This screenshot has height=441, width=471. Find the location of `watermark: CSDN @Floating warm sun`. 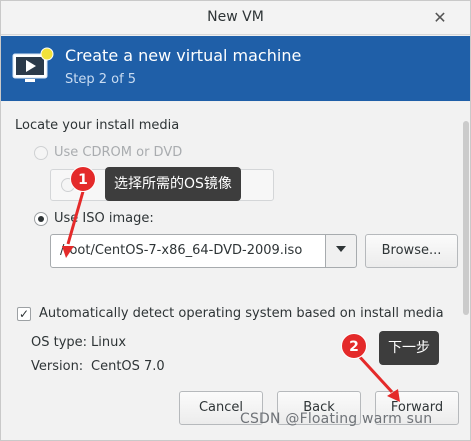

watermark: CSDN @Floating warm sun is located at coordinates (336, 419).